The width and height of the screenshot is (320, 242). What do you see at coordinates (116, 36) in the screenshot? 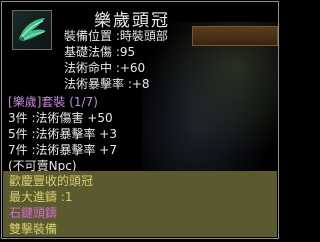
I see `slot-line: 裝備位置 :時裝頭部` at bounding box center [116, 36].